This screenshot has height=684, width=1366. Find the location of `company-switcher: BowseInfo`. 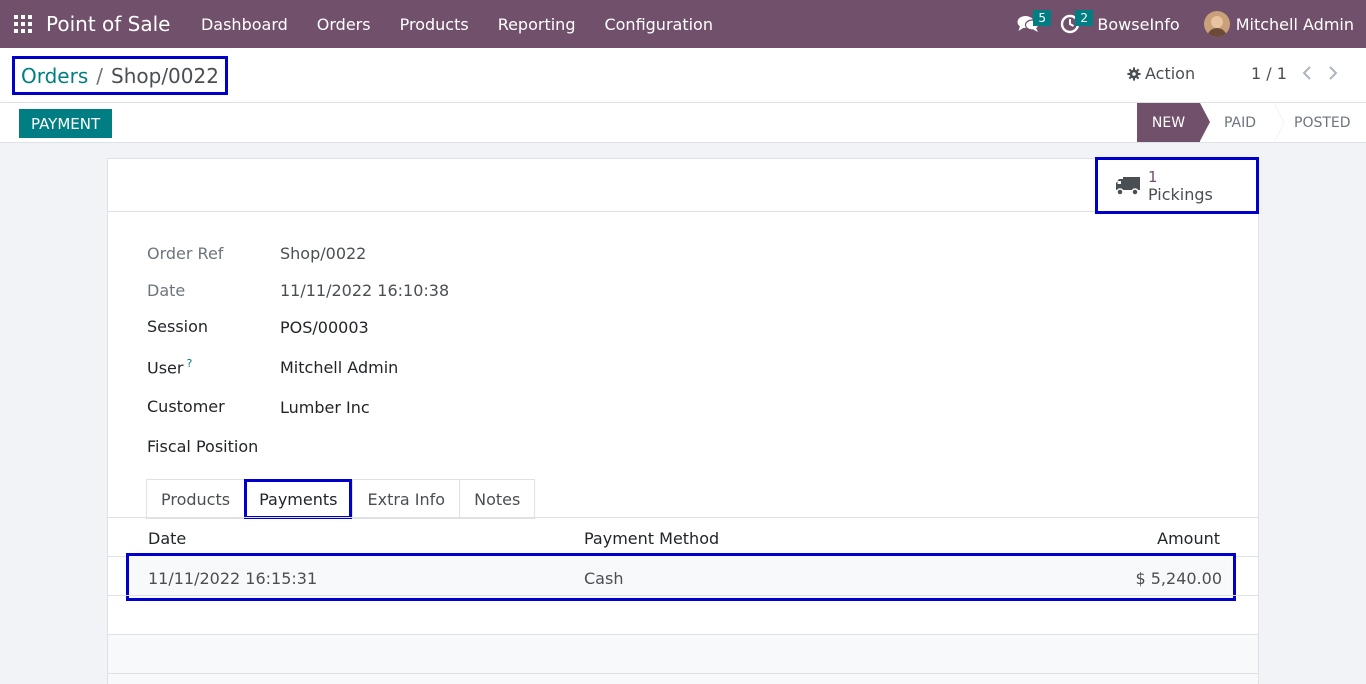

company-switcher: BowseInfo is located at coordinates (1138, 24).